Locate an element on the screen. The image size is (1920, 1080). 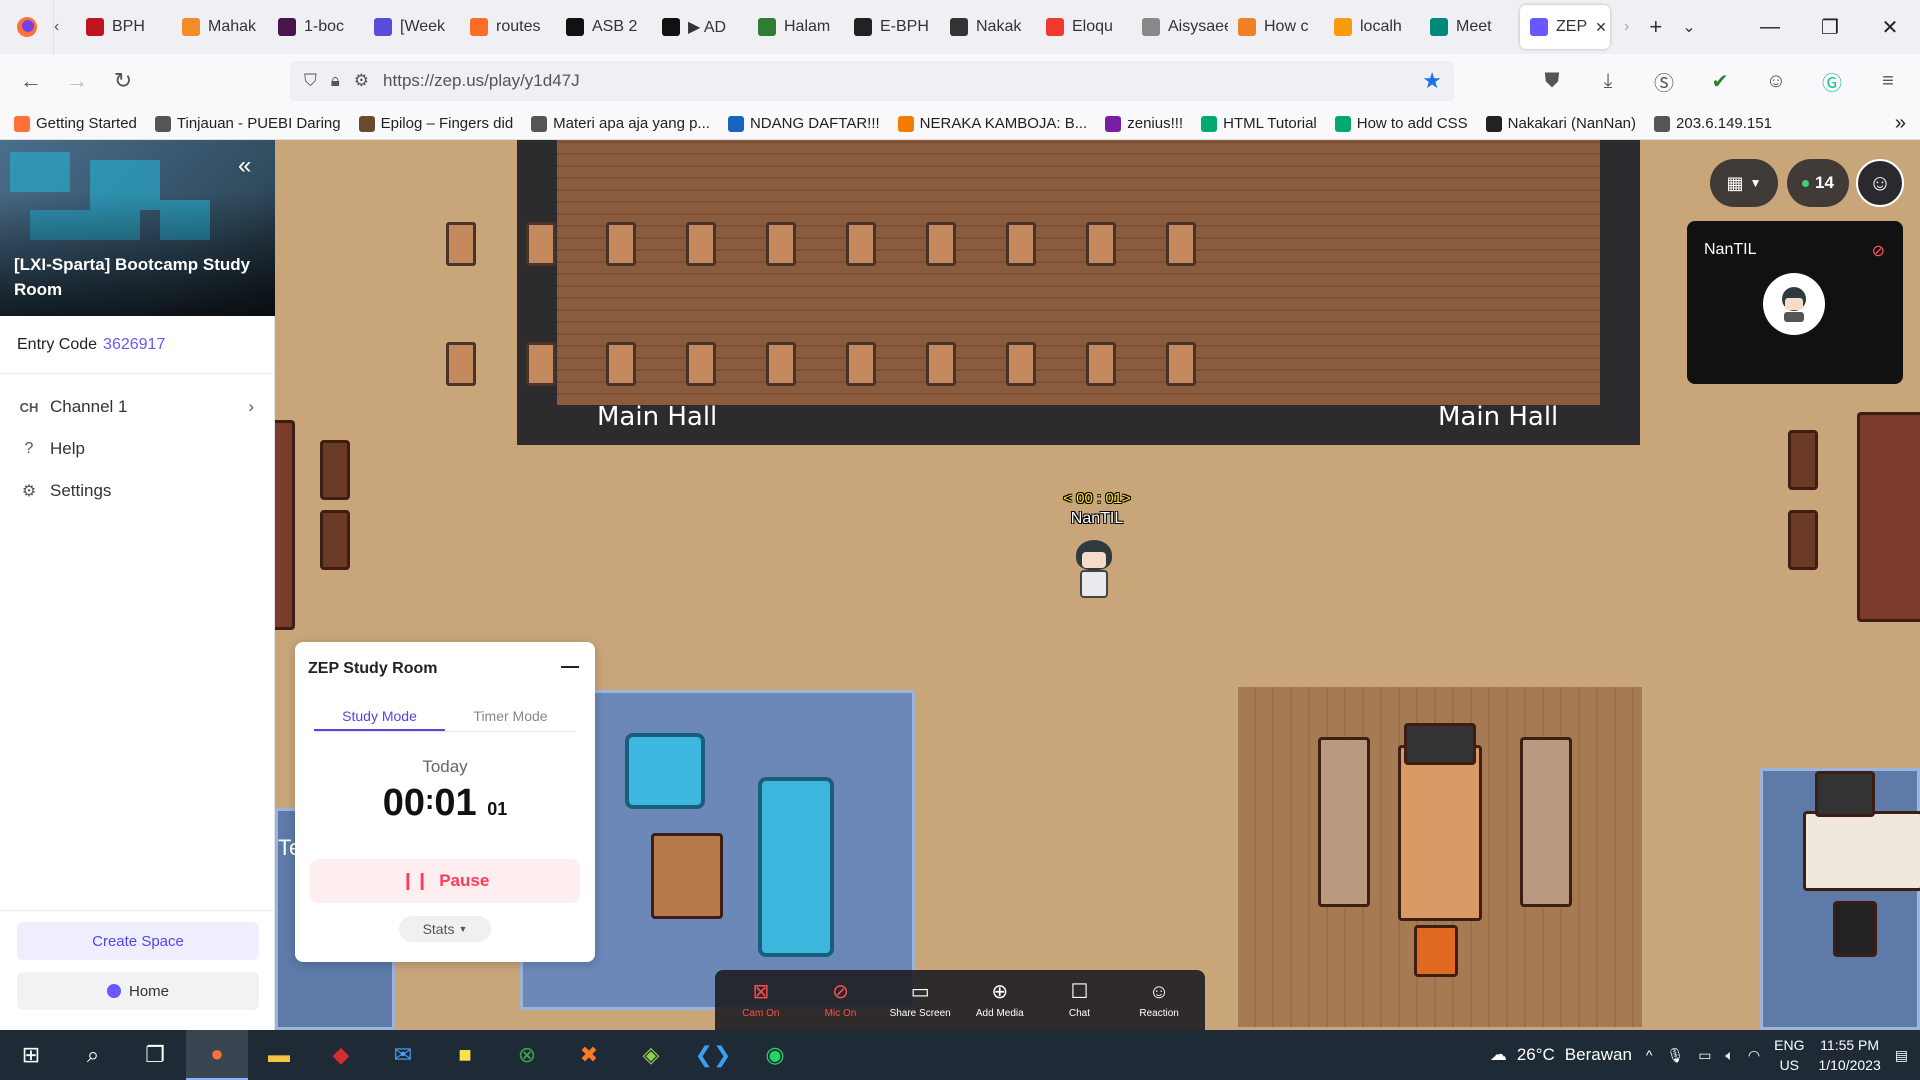
wifi-icon: ◠ is located at coordinates (1754, 1055).